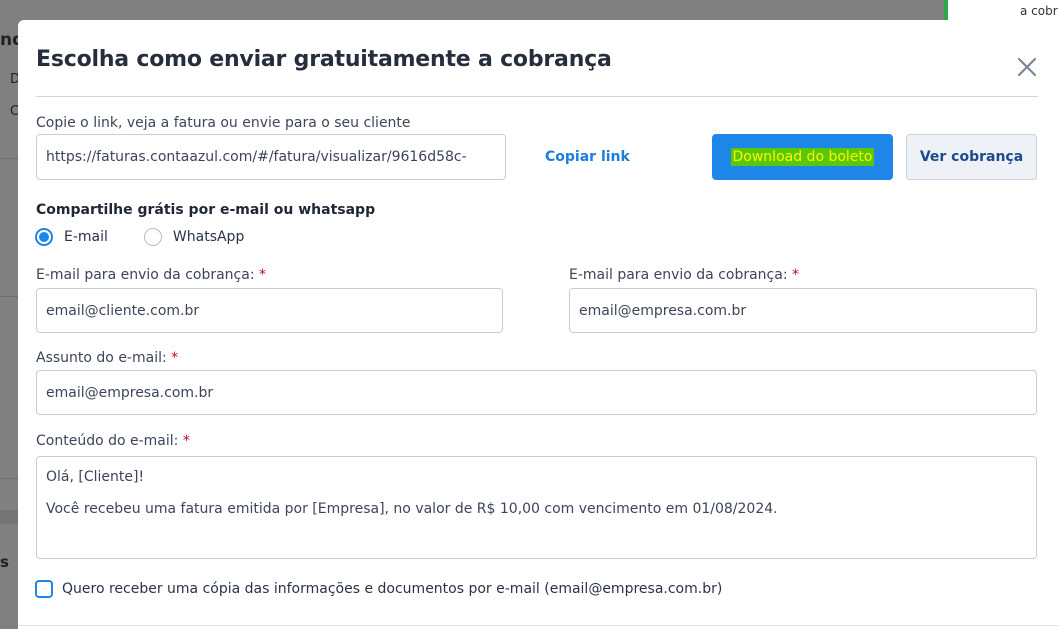 The height and width of the screenshot is (629, 1059). What do you see at coordinates (86, 237) in the screenshot?
I see `radio-email-label: E-mail` at bounding box center [86, 237].